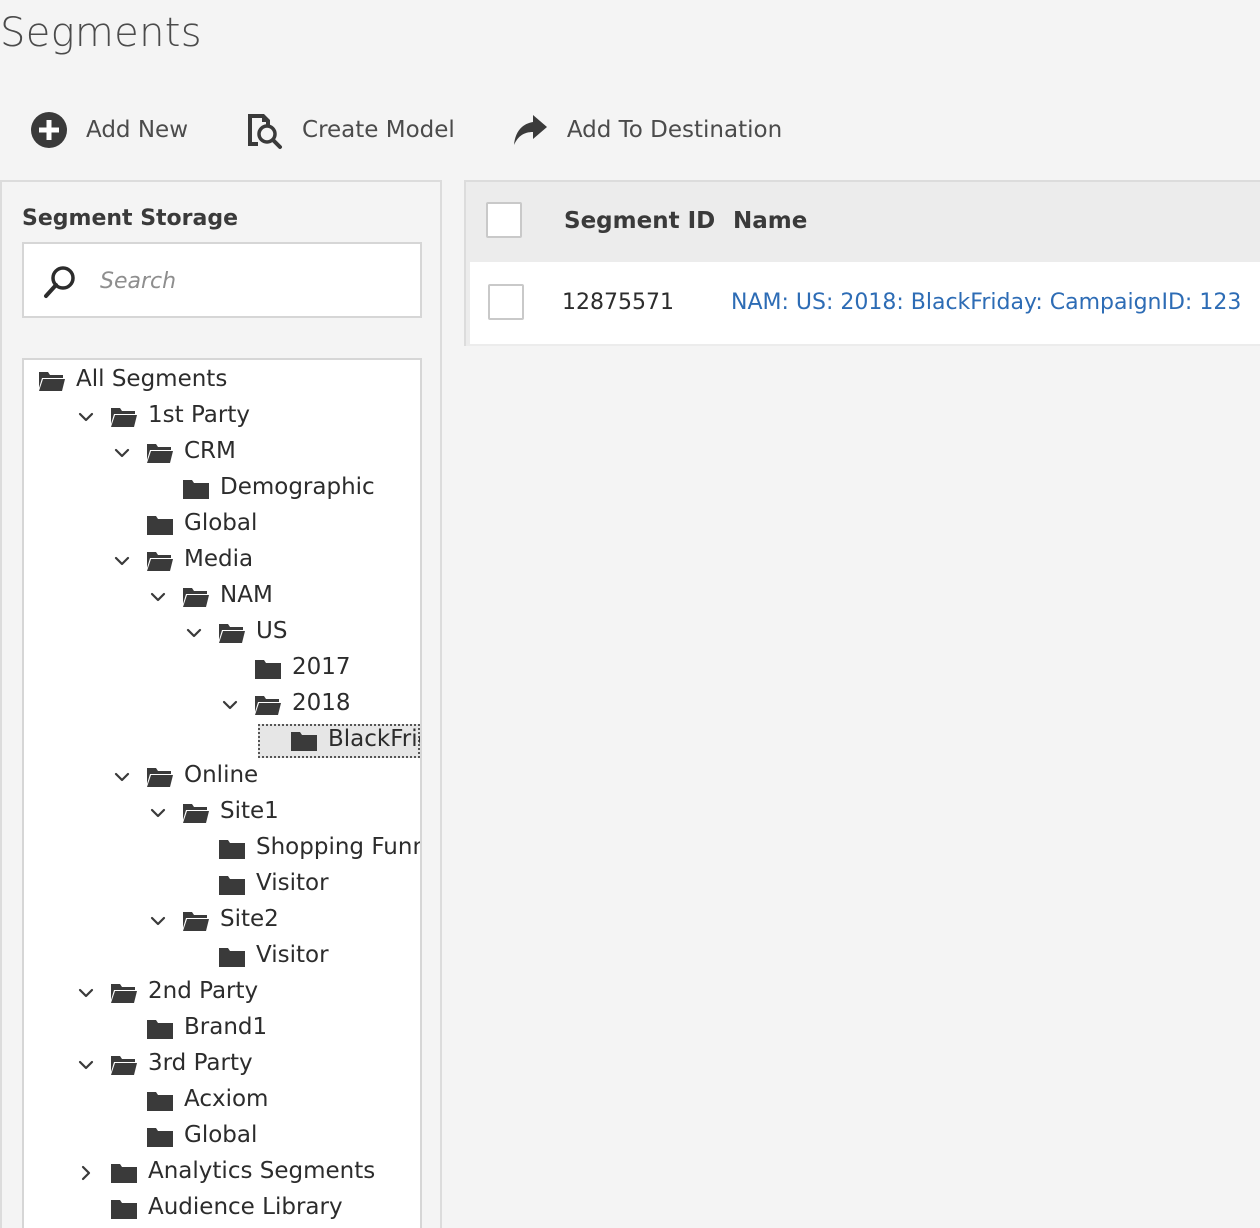  Describe the element at coordinates (245, 1207) in the screenshot. I see `tree-node-label: Audience Library` at that location.